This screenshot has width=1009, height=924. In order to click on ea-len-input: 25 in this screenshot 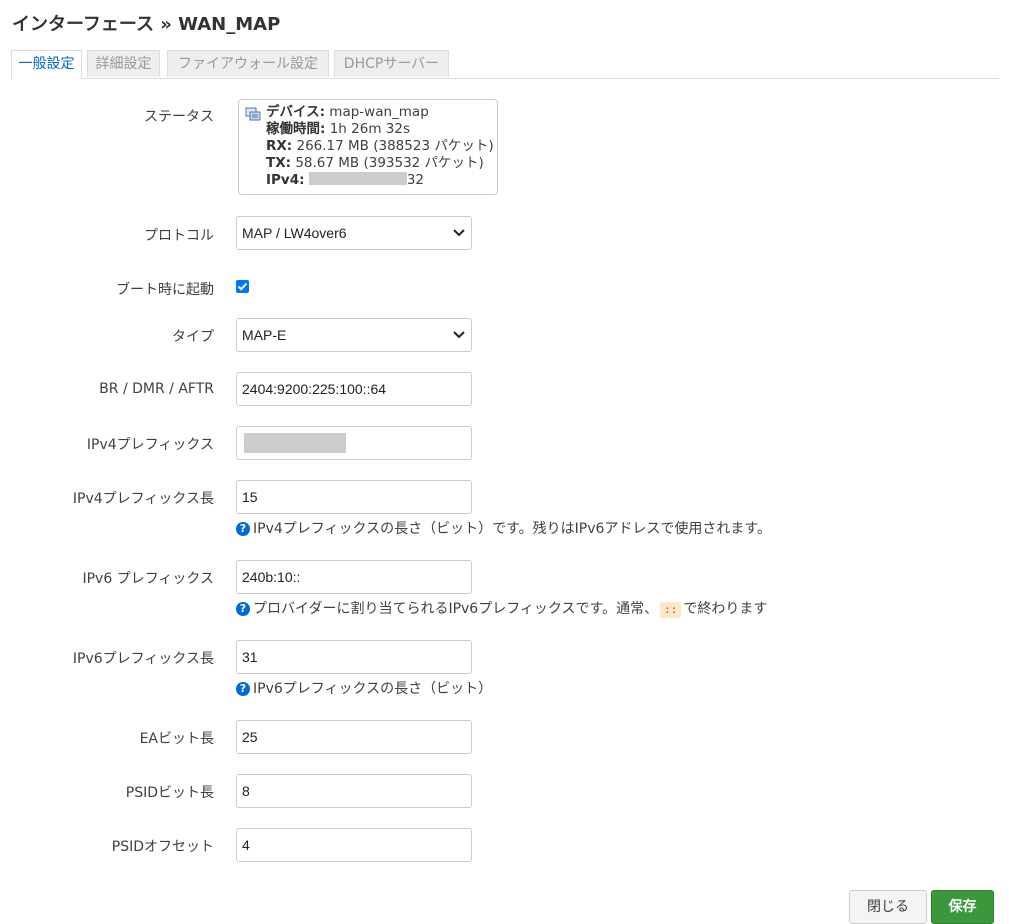, I will do `click(354, 737)`.